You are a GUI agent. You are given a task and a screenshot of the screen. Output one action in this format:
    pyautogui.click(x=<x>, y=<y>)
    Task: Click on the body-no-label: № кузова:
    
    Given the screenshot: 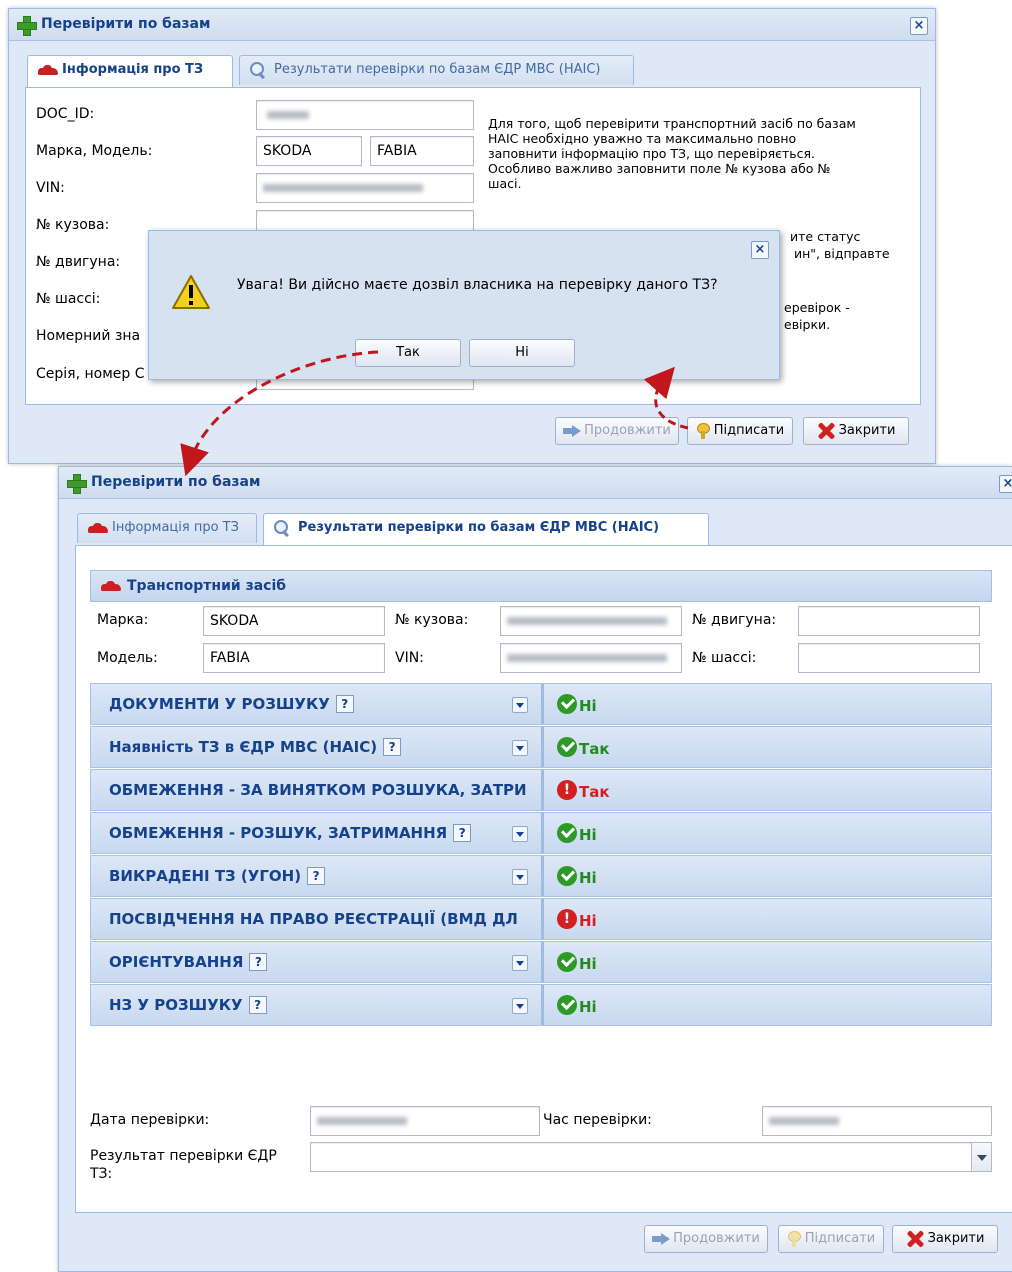 What is the action you would take?
    pyautogui.click(x=432, y=620)
    